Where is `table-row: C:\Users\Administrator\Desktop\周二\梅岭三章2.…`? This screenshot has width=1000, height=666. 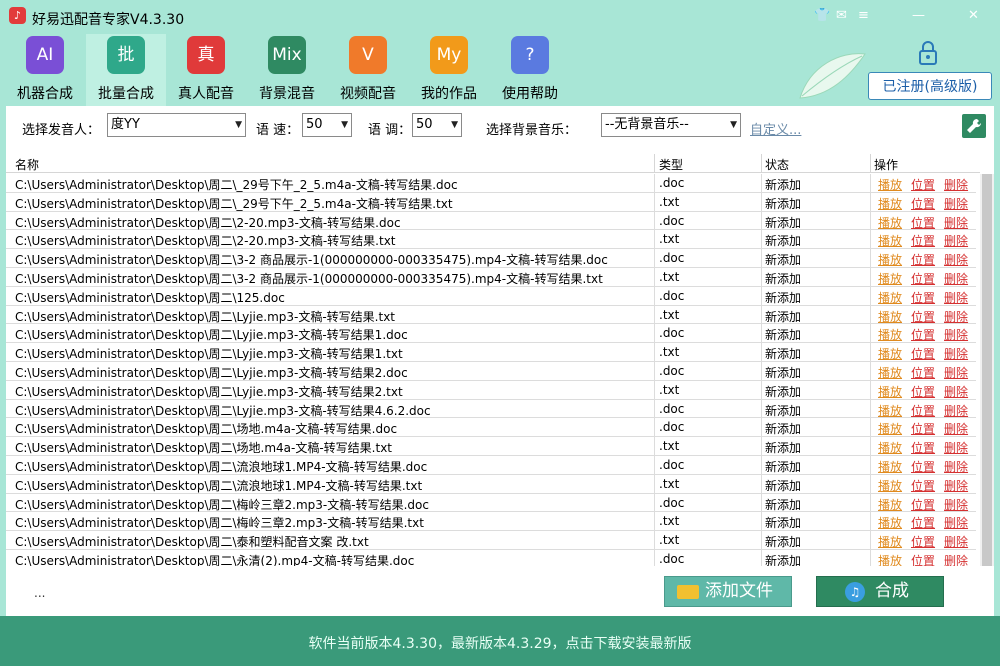
table-row: C:\Users\Administrator\Desktop\周二\梅岭三章2.… is located at coordinates (491, 503).